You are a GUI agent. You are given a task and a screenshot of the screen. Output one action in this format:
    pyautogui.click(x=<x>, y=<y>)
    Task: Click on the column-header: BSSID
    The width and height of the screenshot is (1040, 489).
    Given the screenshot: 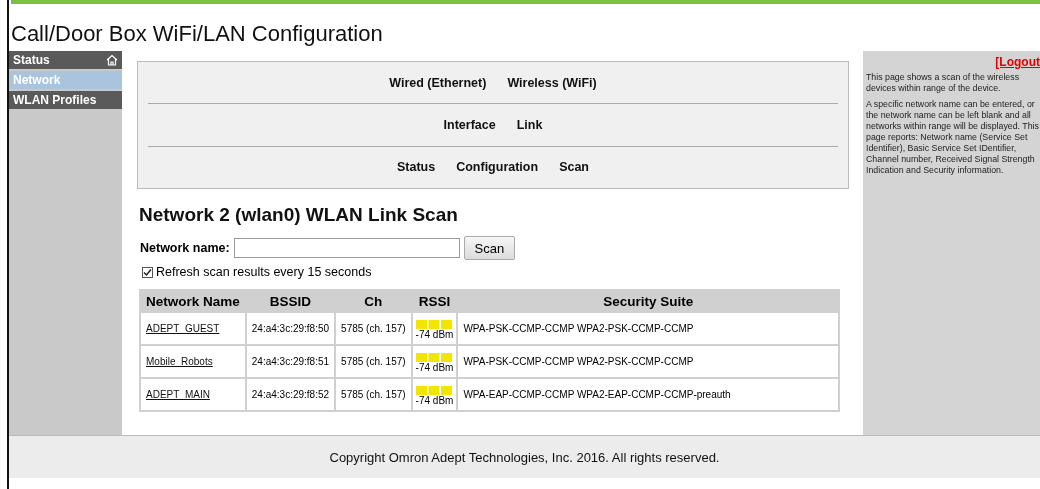 What is the action you would take?
    pyautogui.click(x=290, y=301)
    